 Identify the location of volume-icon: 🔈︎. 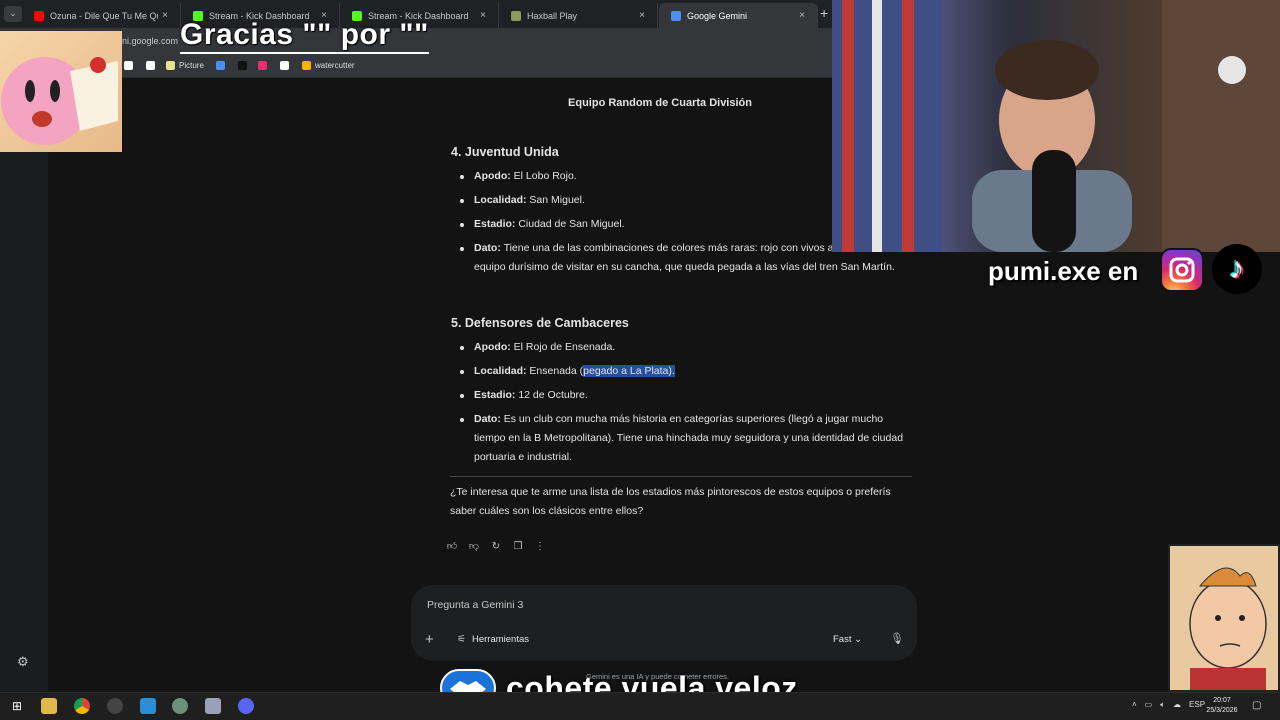
(1162, 705).